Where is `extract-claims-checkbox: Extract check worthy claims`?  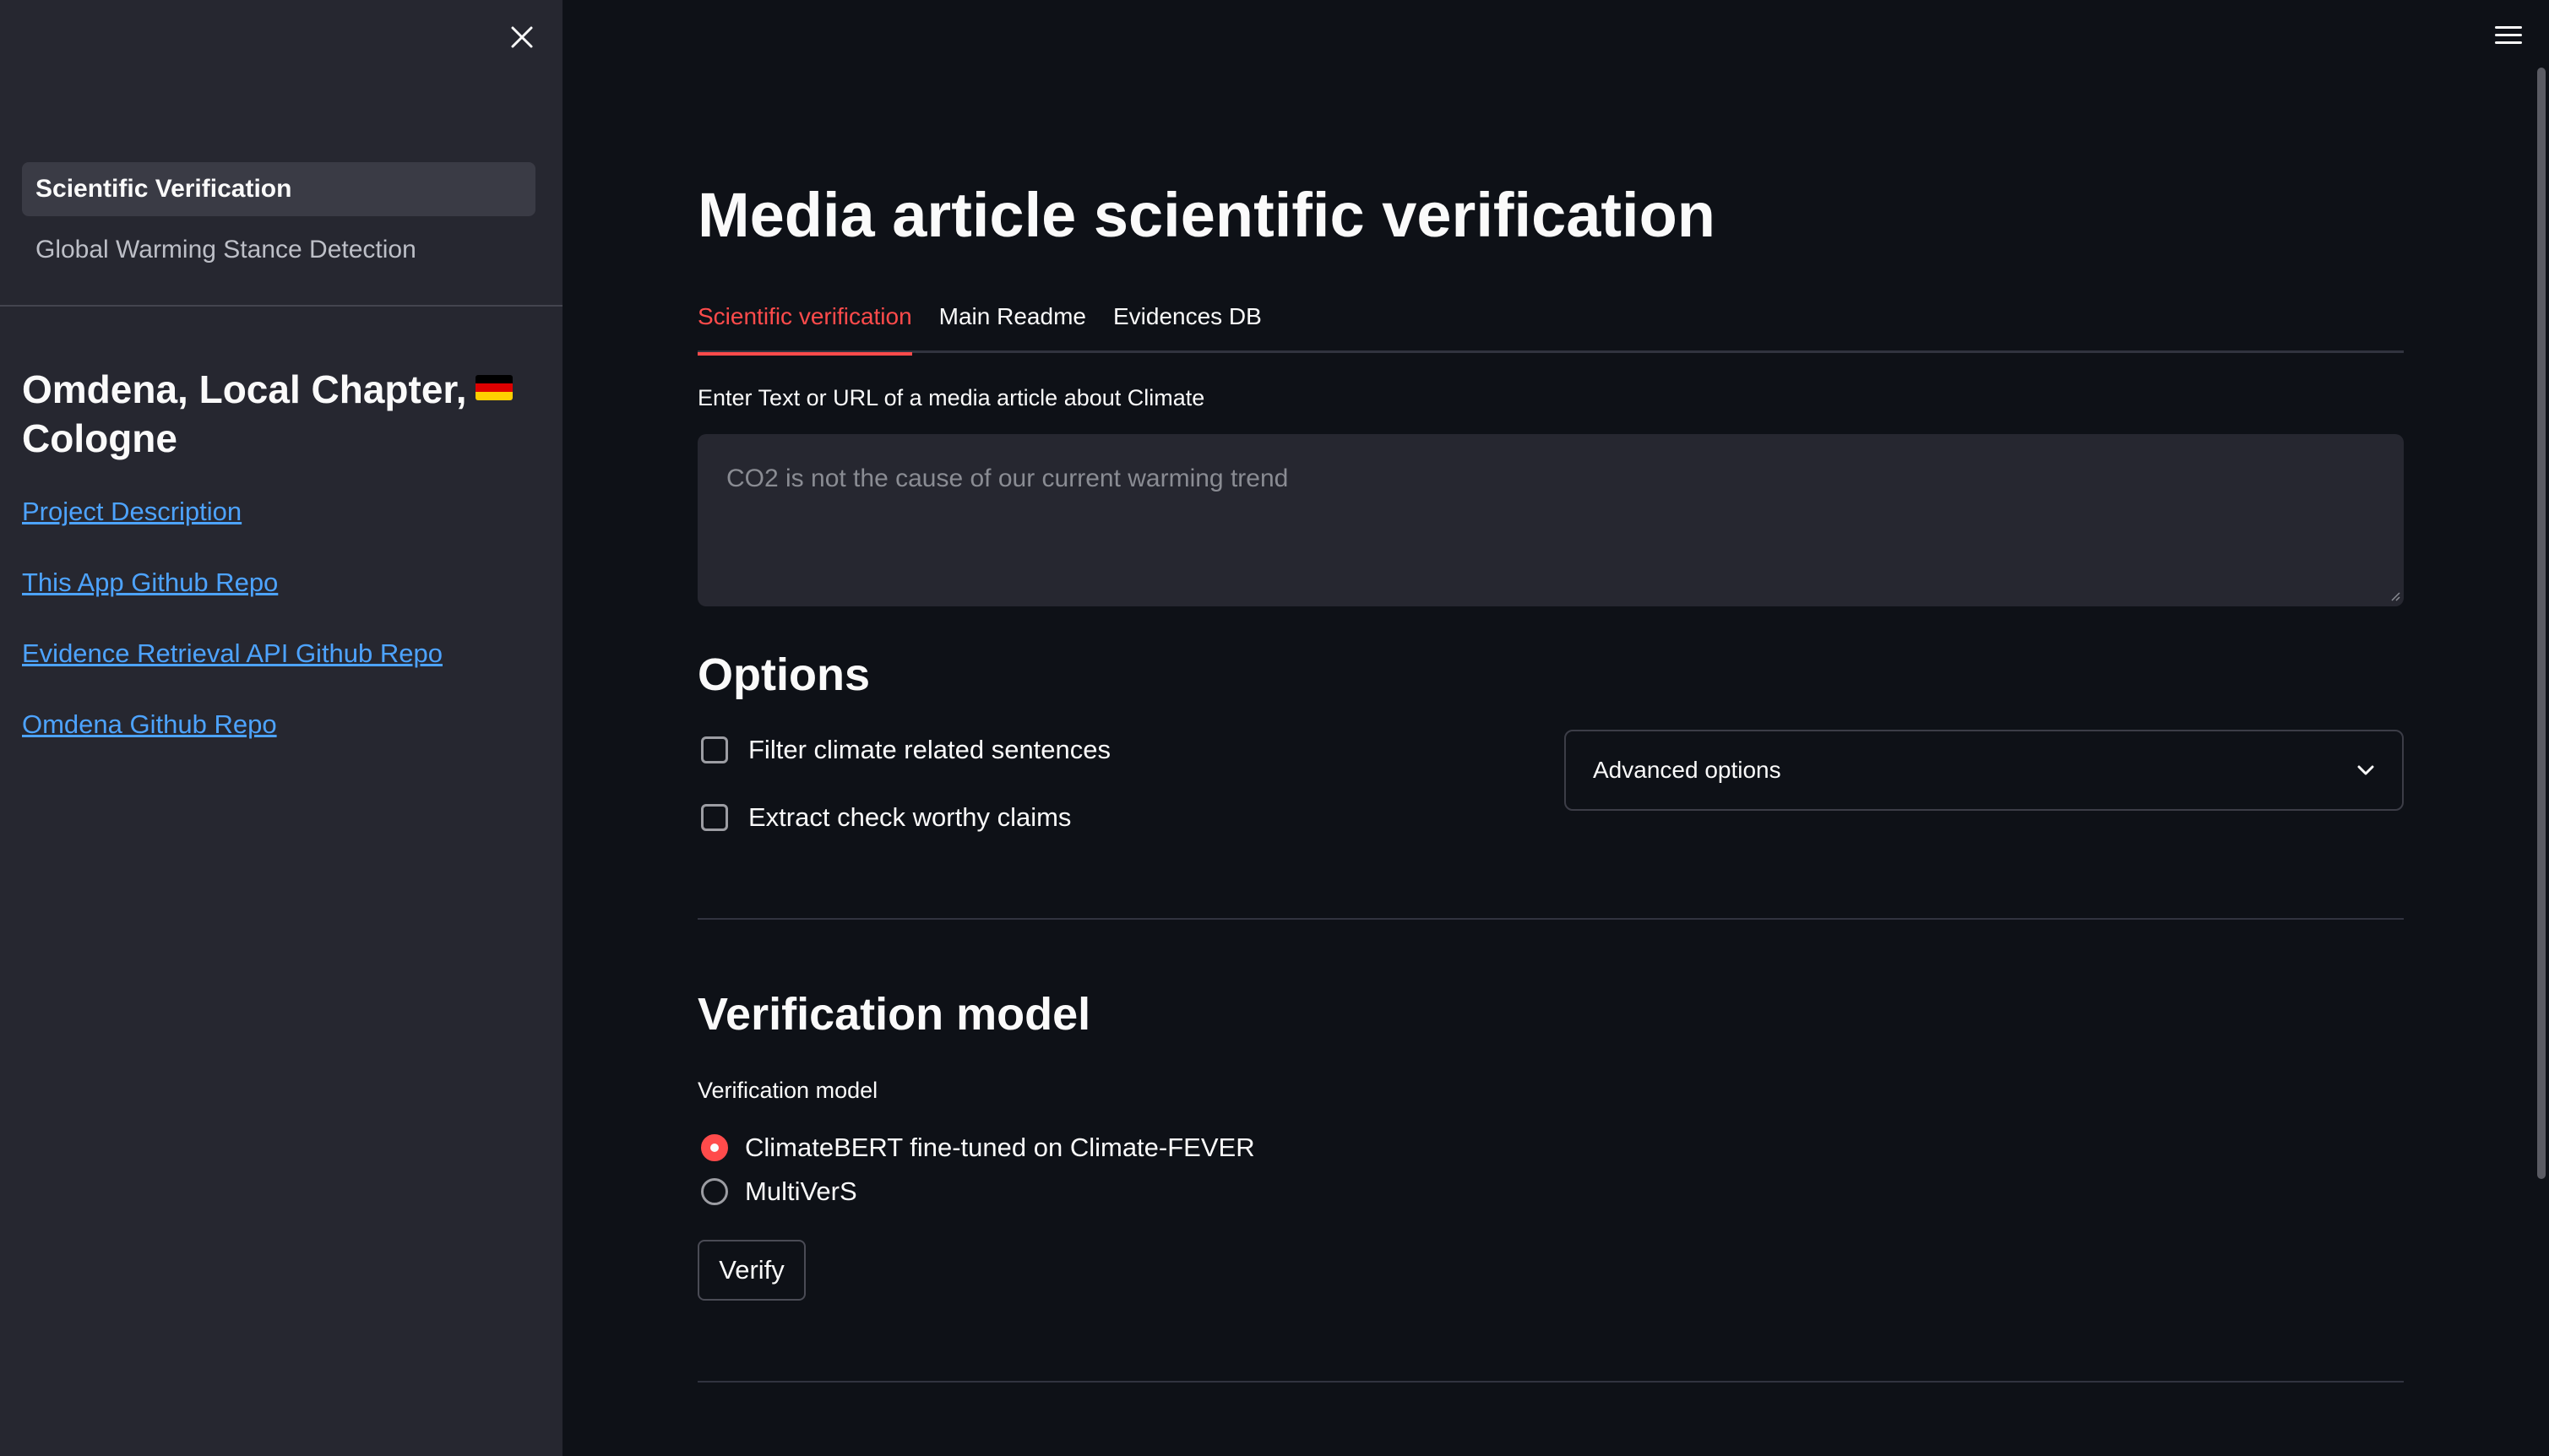
extract-claims-checkbox: Extract check worthy claims is located at coordinates (884, 817).